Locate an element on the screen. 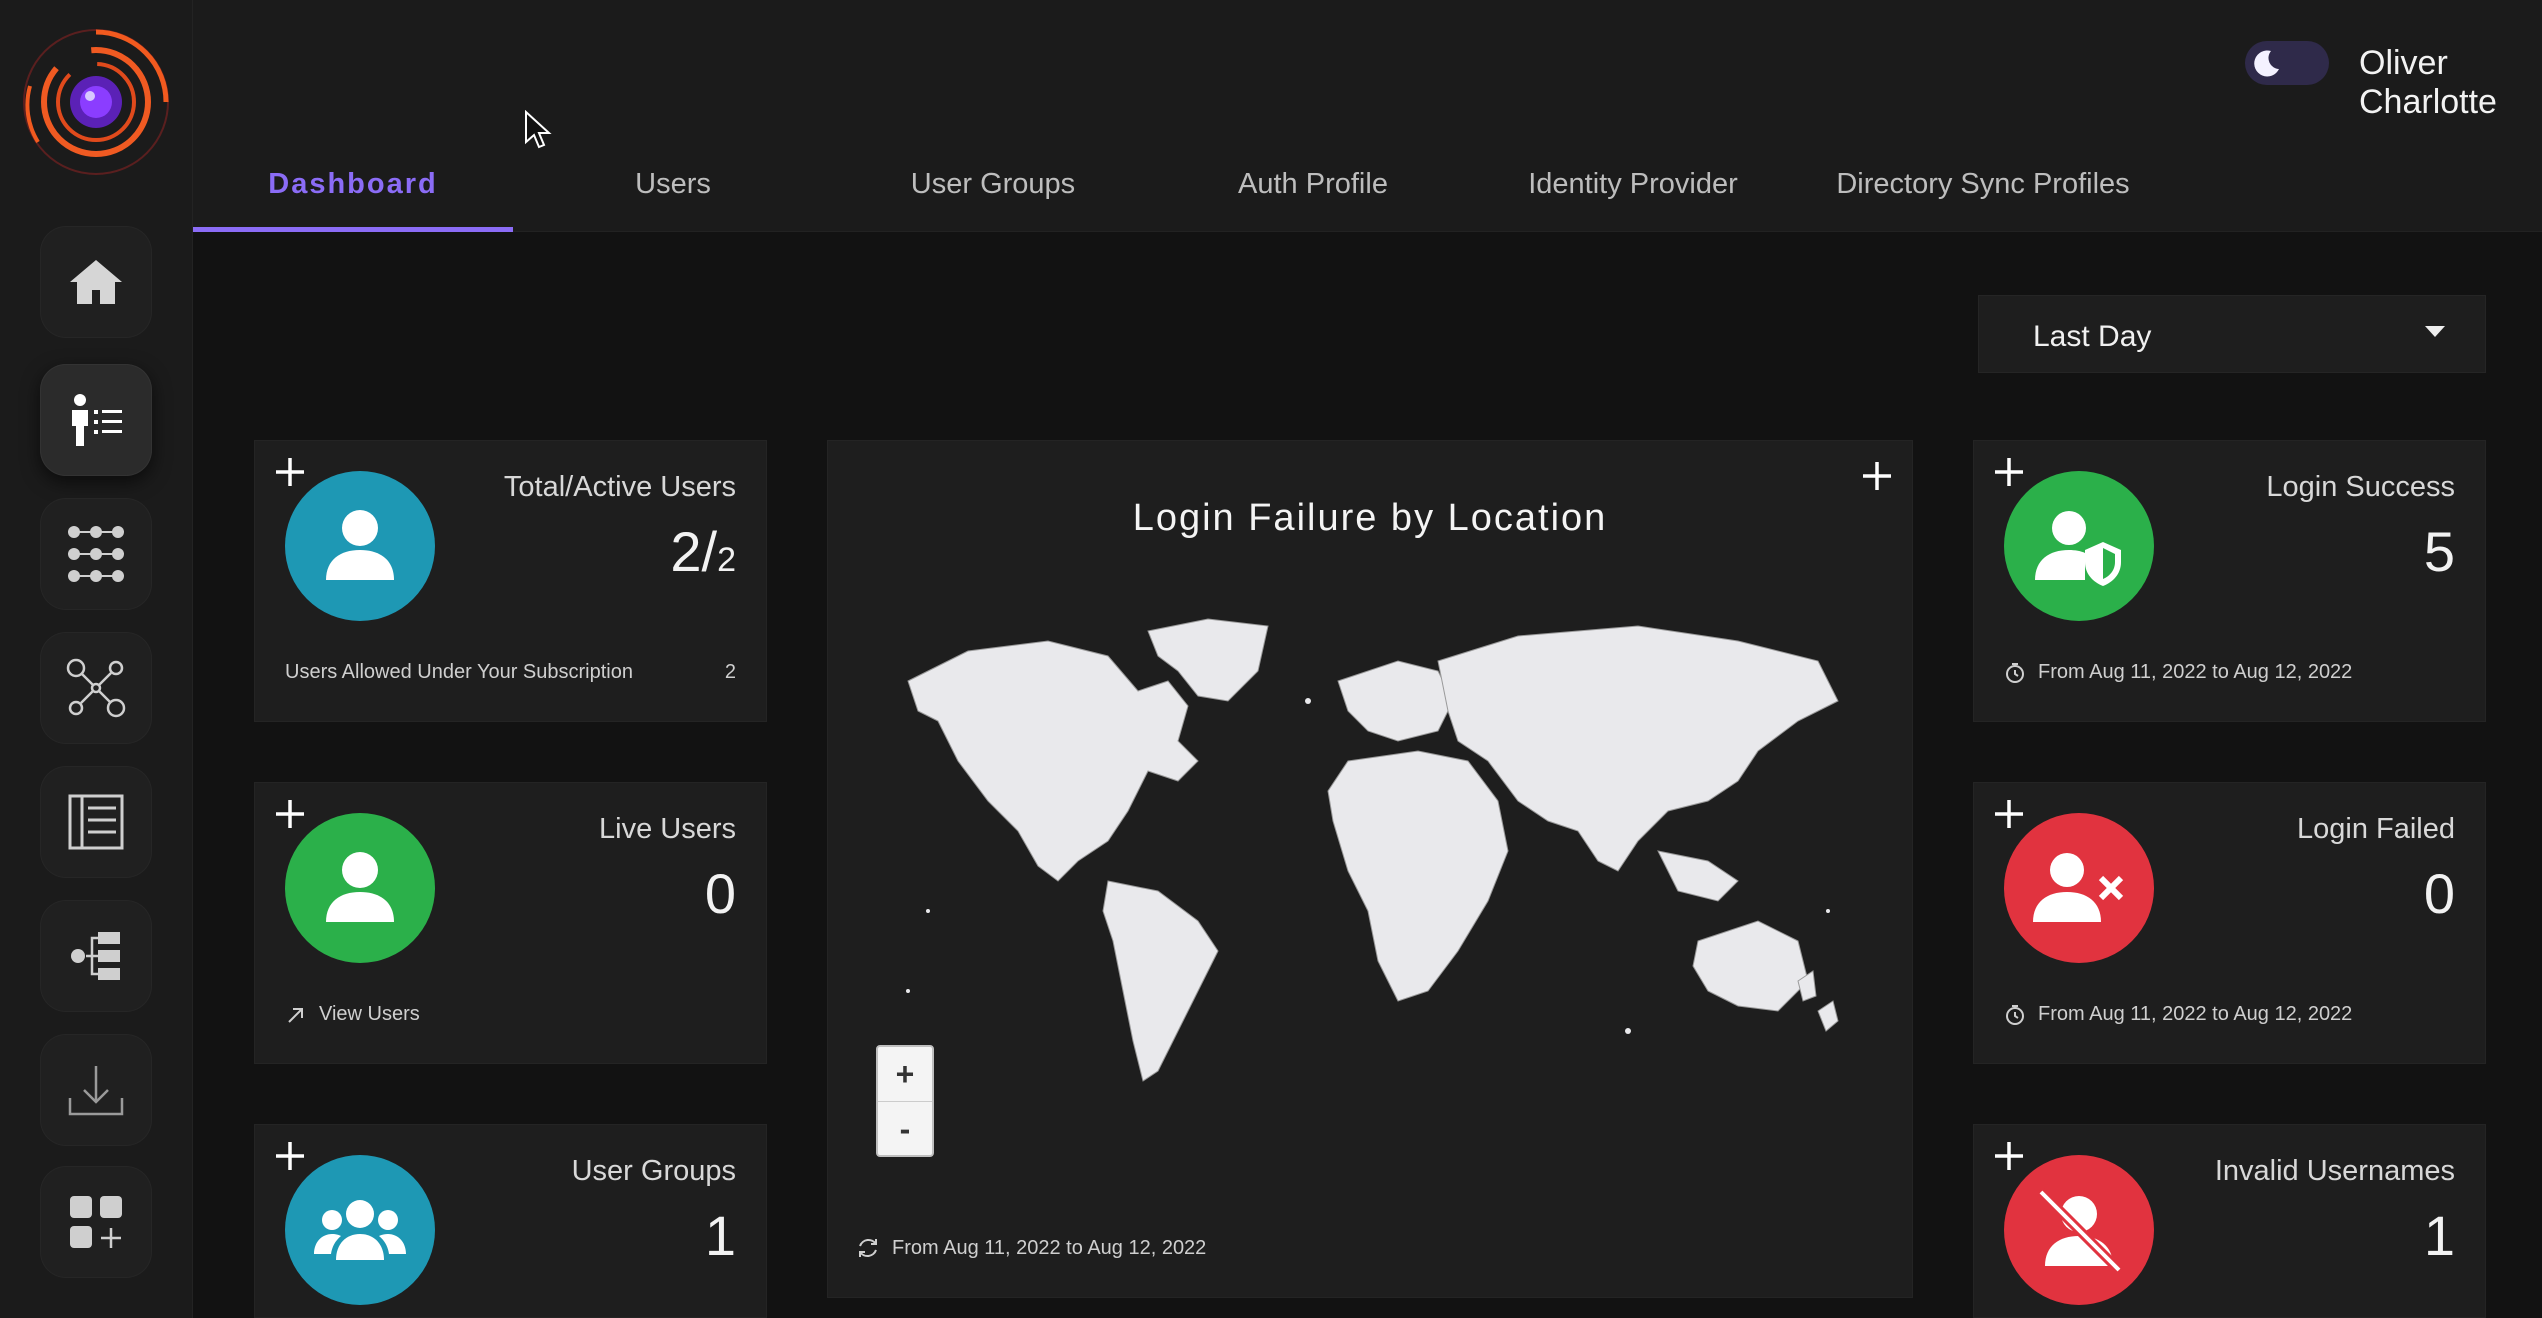 The image size is (2542, 1318). sidebar-list-button is located at coordinates (96, 822).